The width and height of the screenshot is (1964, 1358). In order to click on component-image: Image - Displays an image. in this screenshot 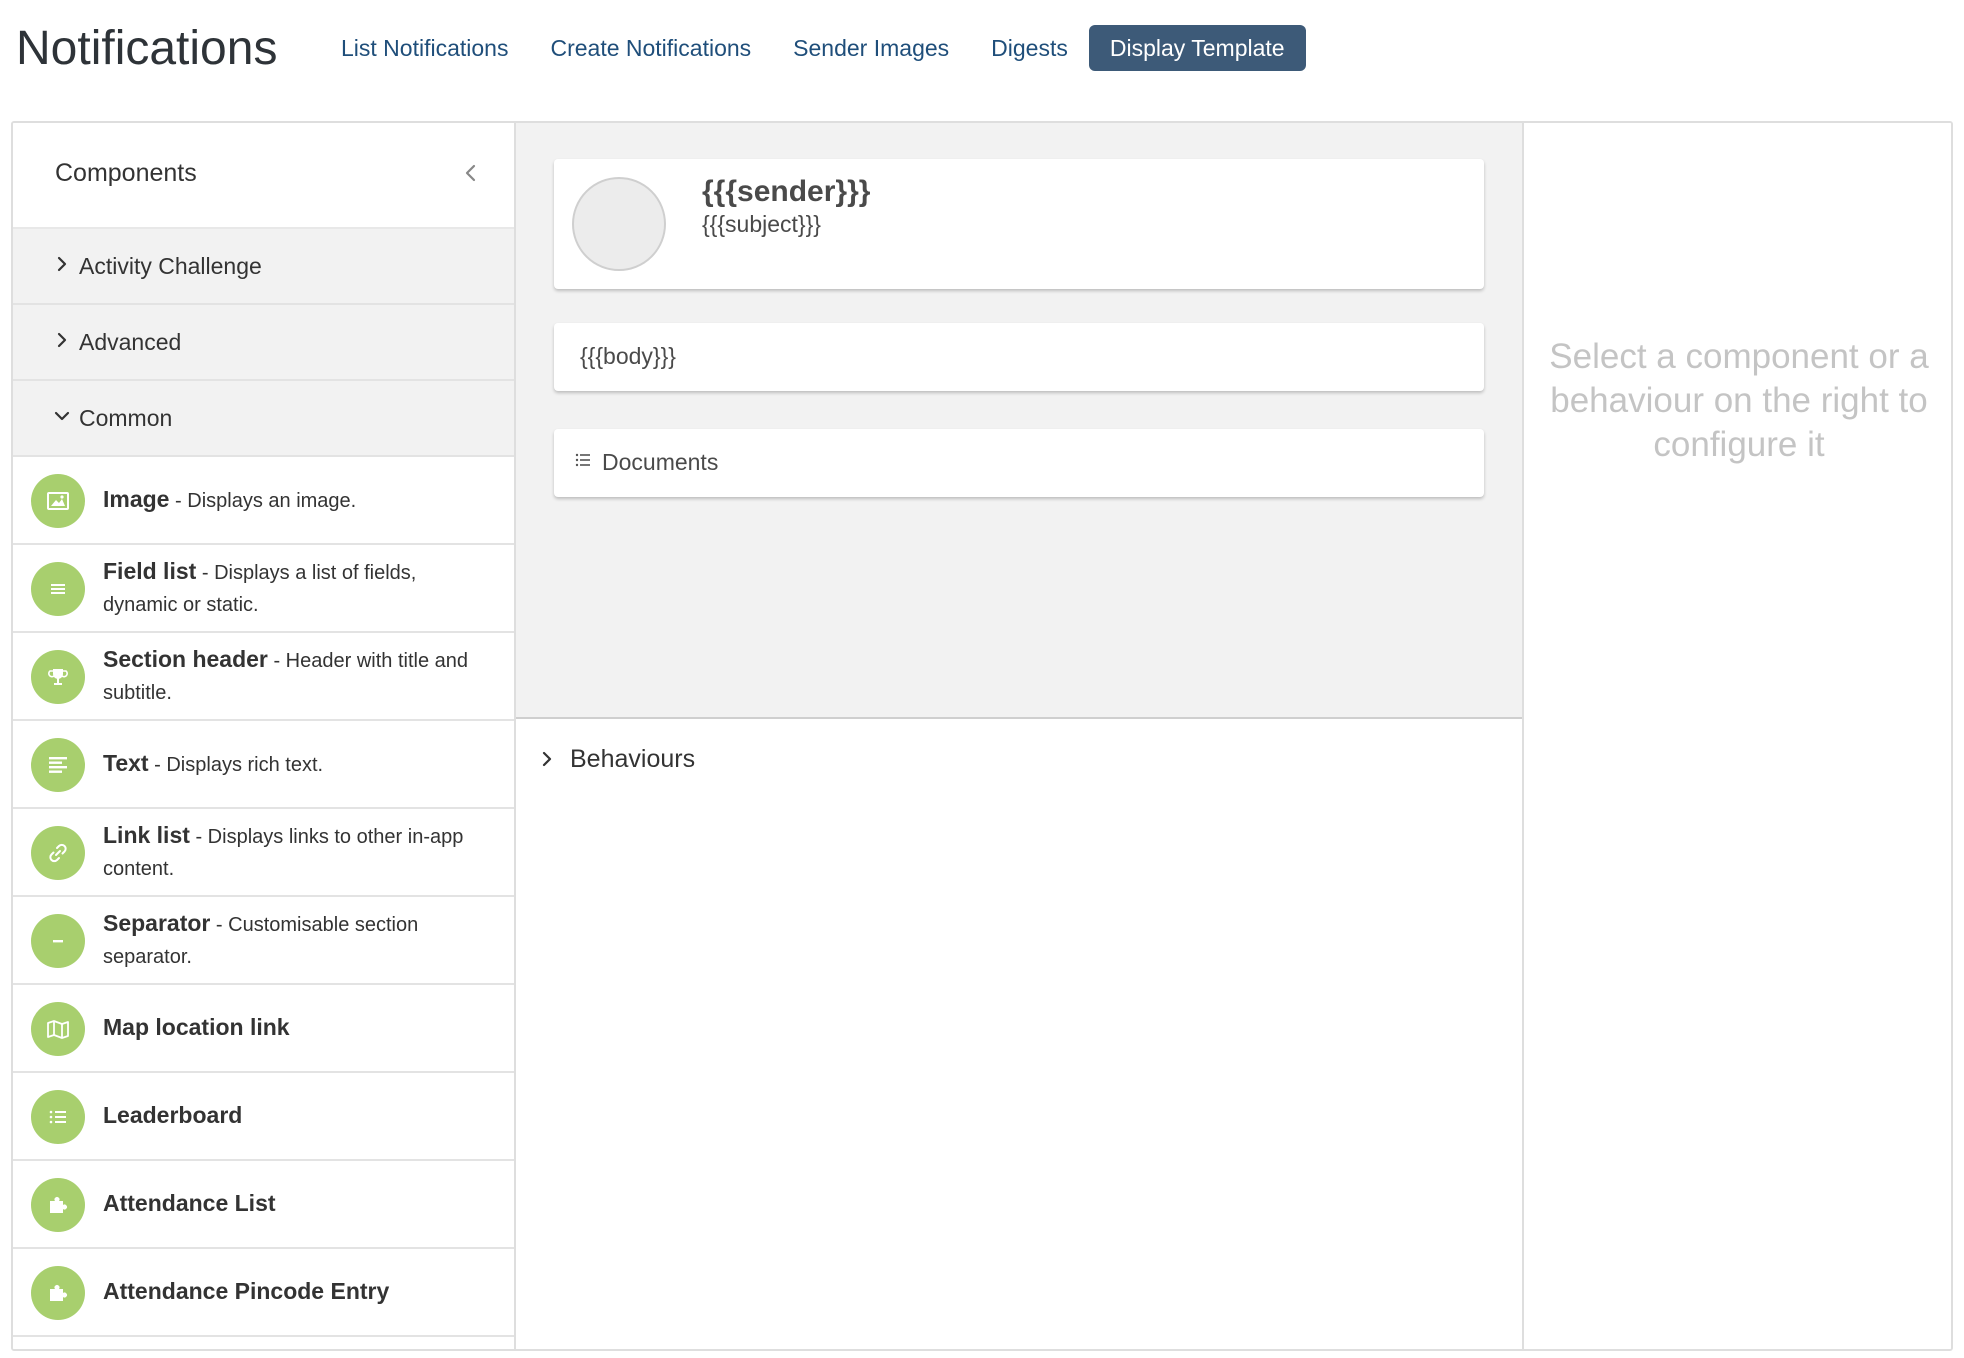, I will do `click(263, 501)`.